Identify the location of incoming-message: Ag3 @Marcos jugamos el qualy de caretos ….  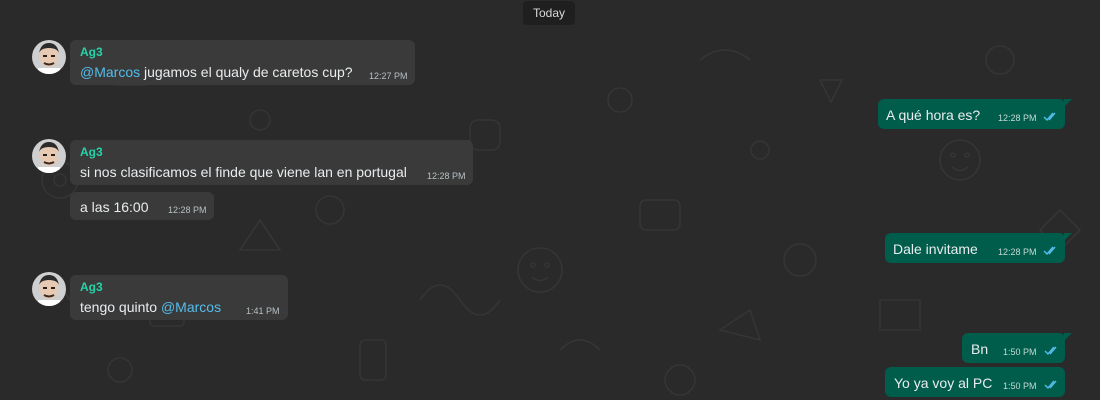
(242, 62).